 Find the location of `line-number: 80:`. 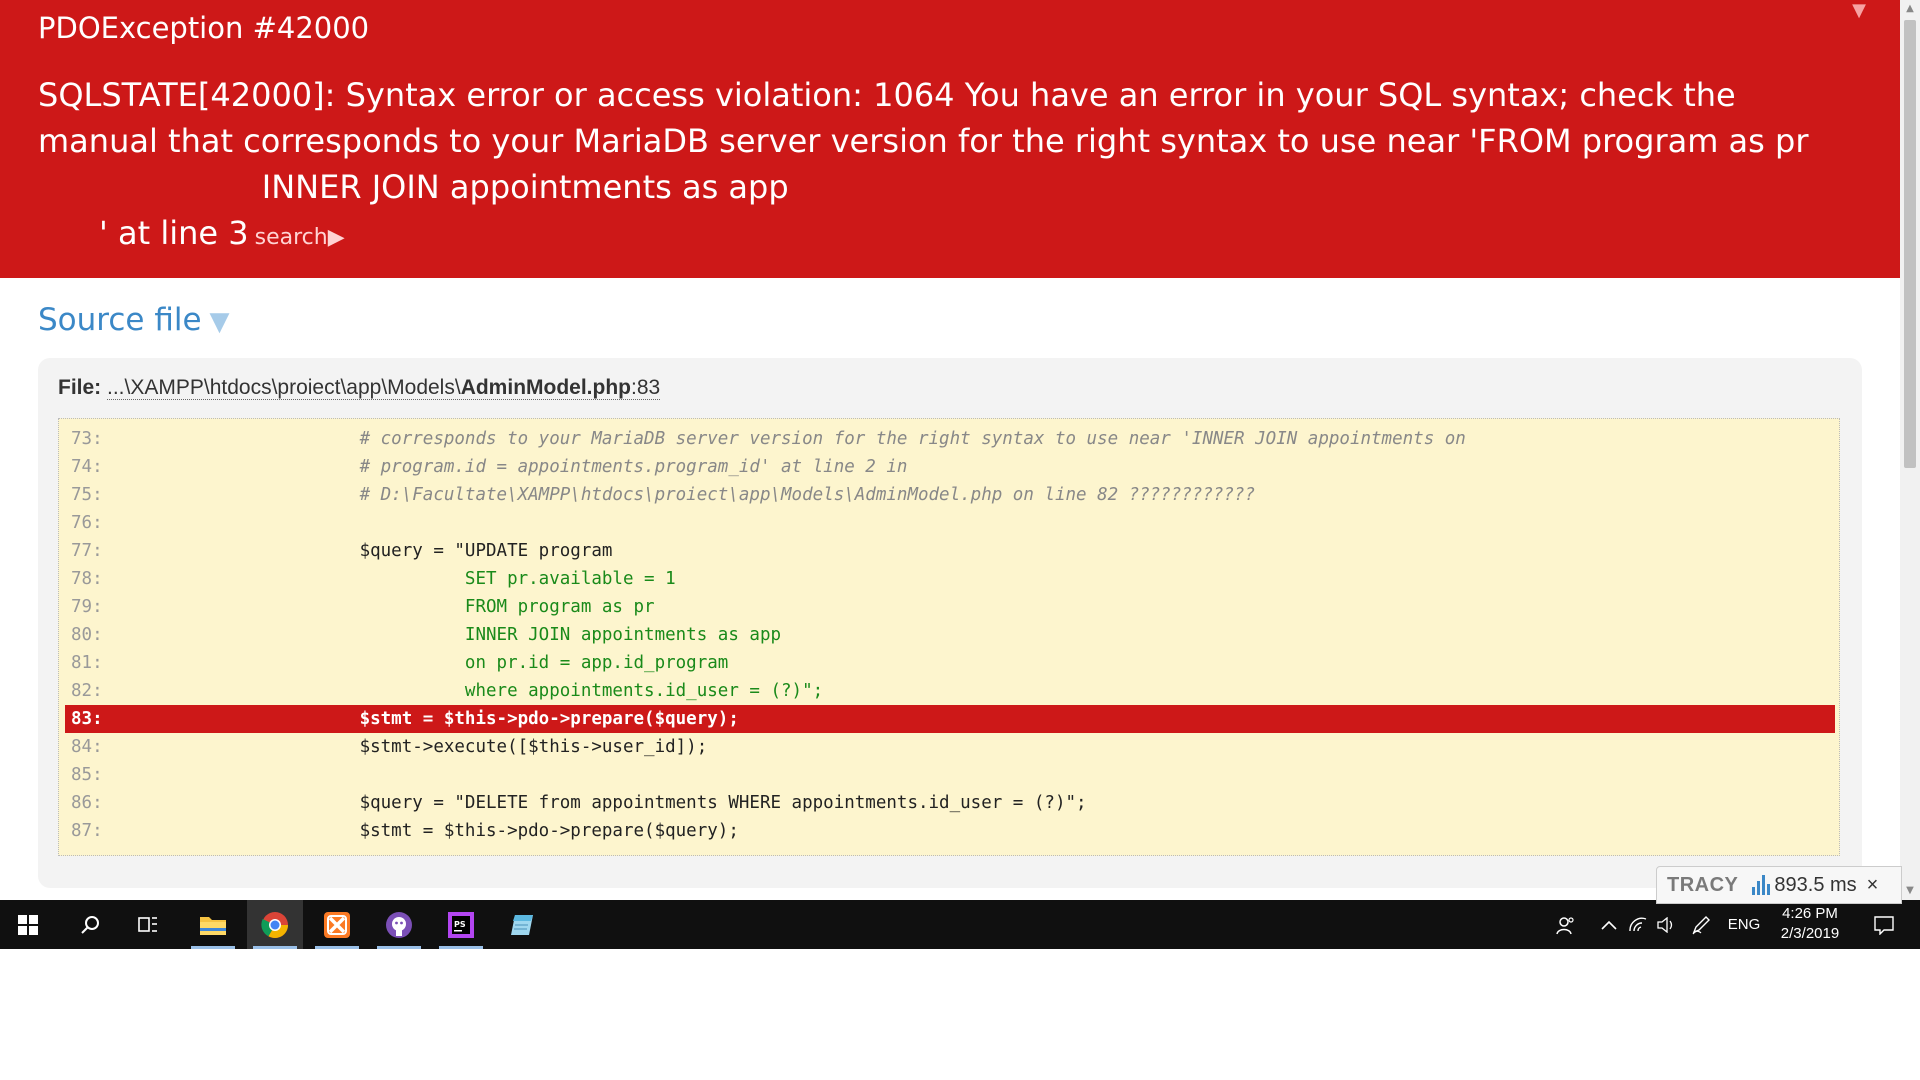

line-number: 80: is located at coordinates (87, 635).